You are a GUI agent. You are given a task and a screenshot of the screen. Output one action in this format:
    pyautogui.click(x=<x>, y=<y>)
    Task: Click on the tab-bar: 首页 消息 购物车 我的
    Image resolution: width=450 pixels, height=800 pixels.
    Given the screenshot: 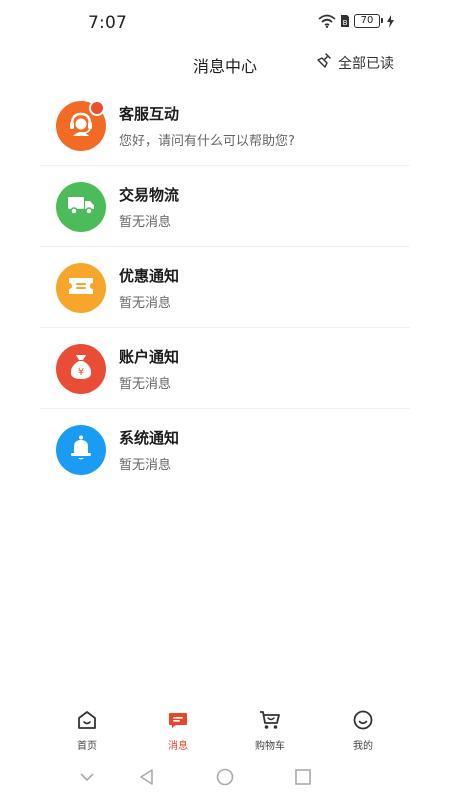 What is the action you would take?
    pyautogui.click(x=225, y=732)
    